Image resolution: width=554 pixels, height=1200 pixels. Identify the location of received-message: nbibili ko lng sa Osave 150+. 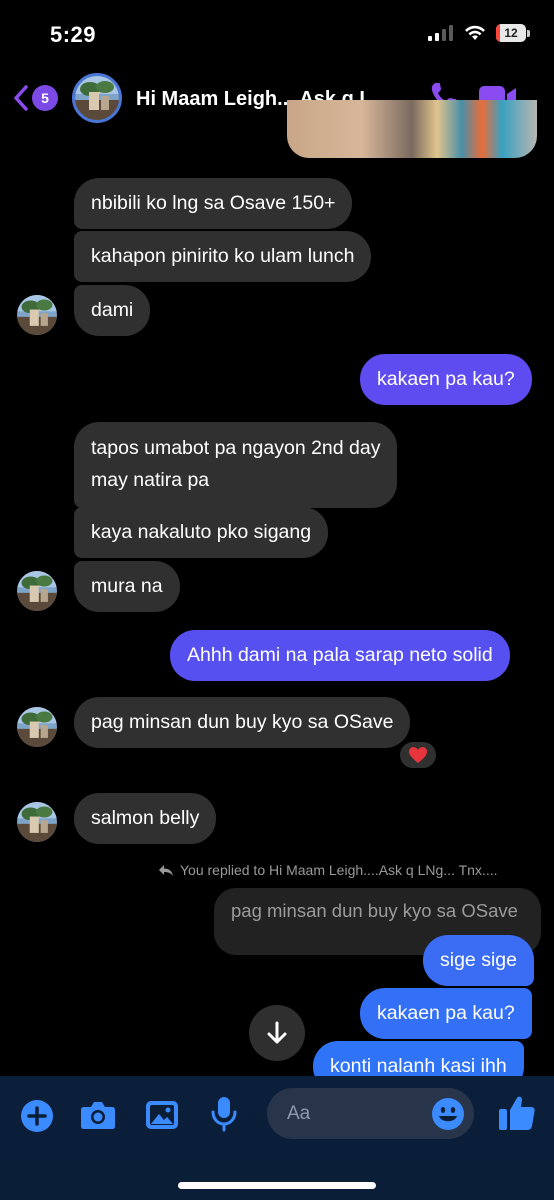
(213, 203).